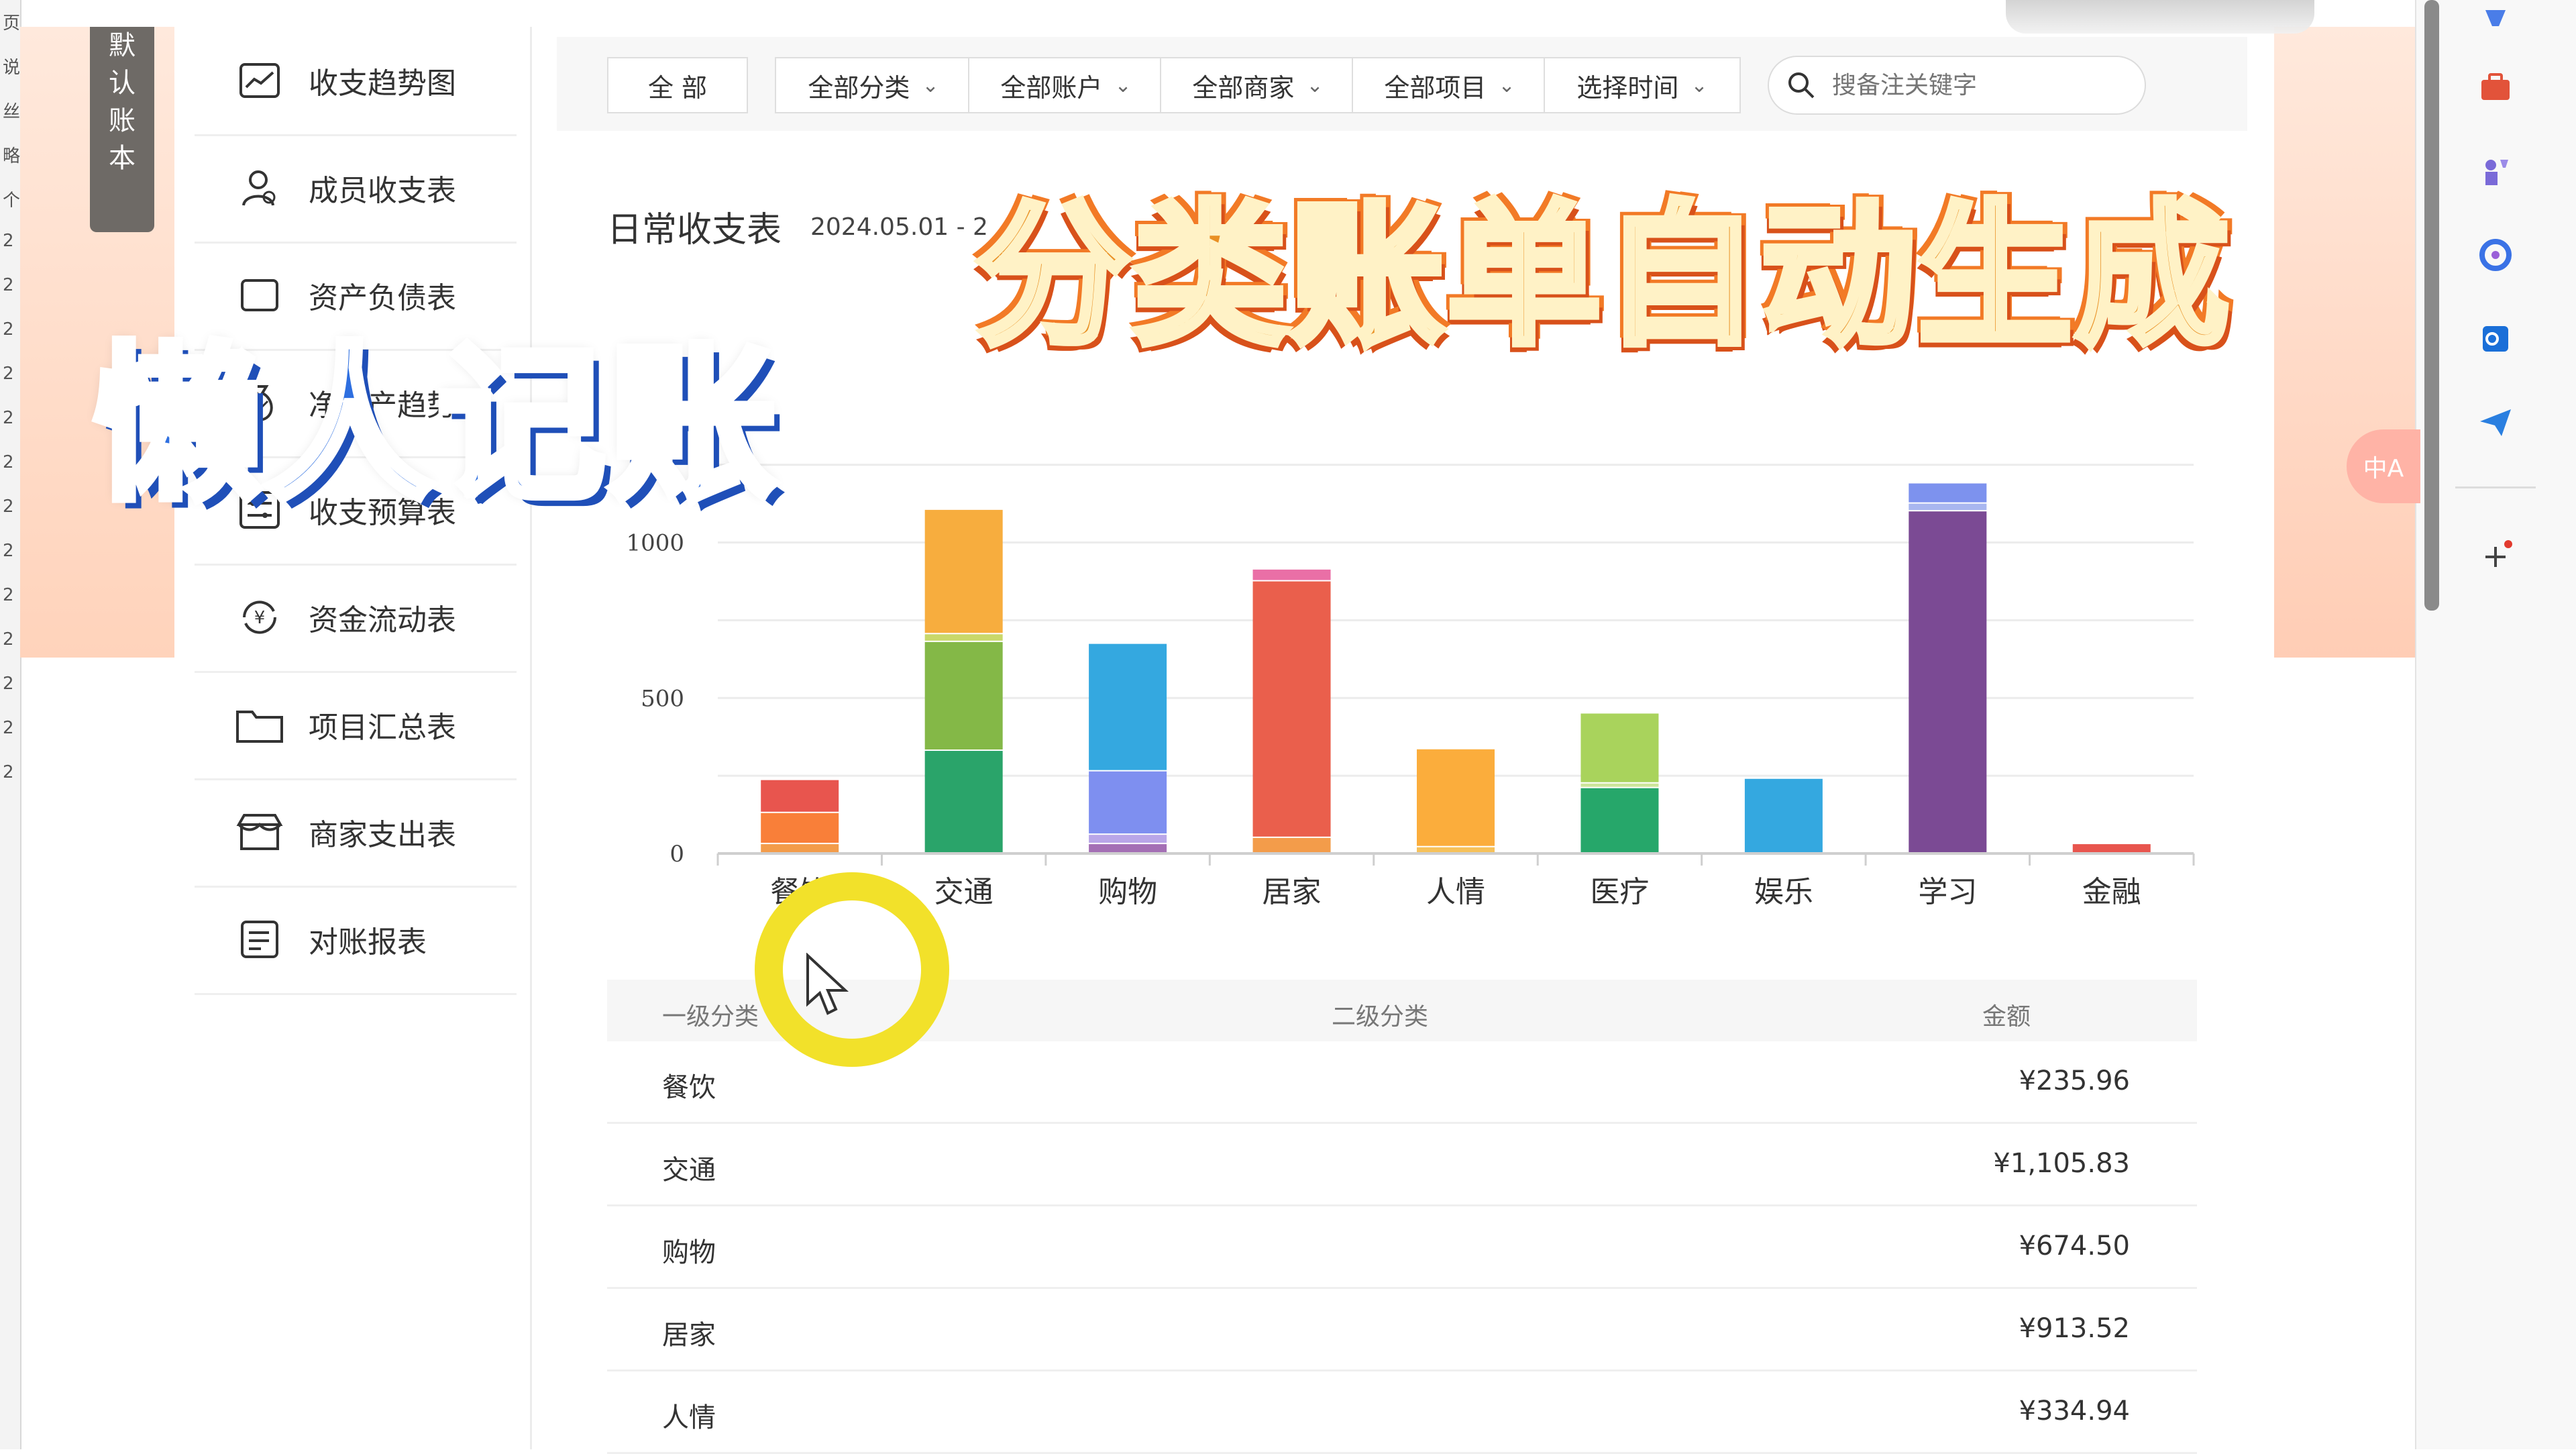 Image resolution: width=2576 pixels, height=1454 pixels. I want to click on add-icon, so click(2495, 557).